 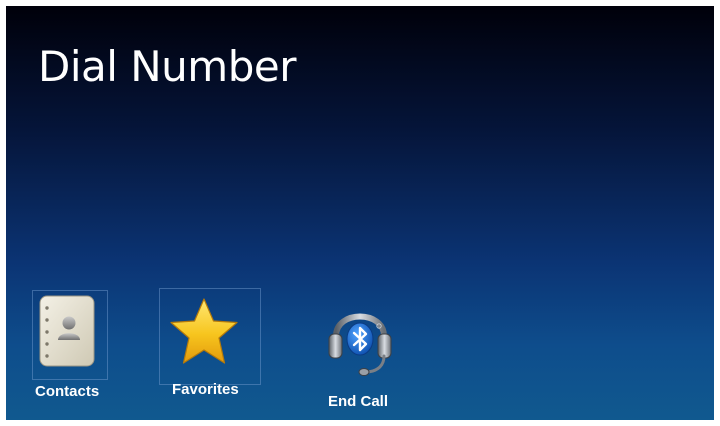 I want to click on end-call-button: End Call, so click(x=364, y=358).